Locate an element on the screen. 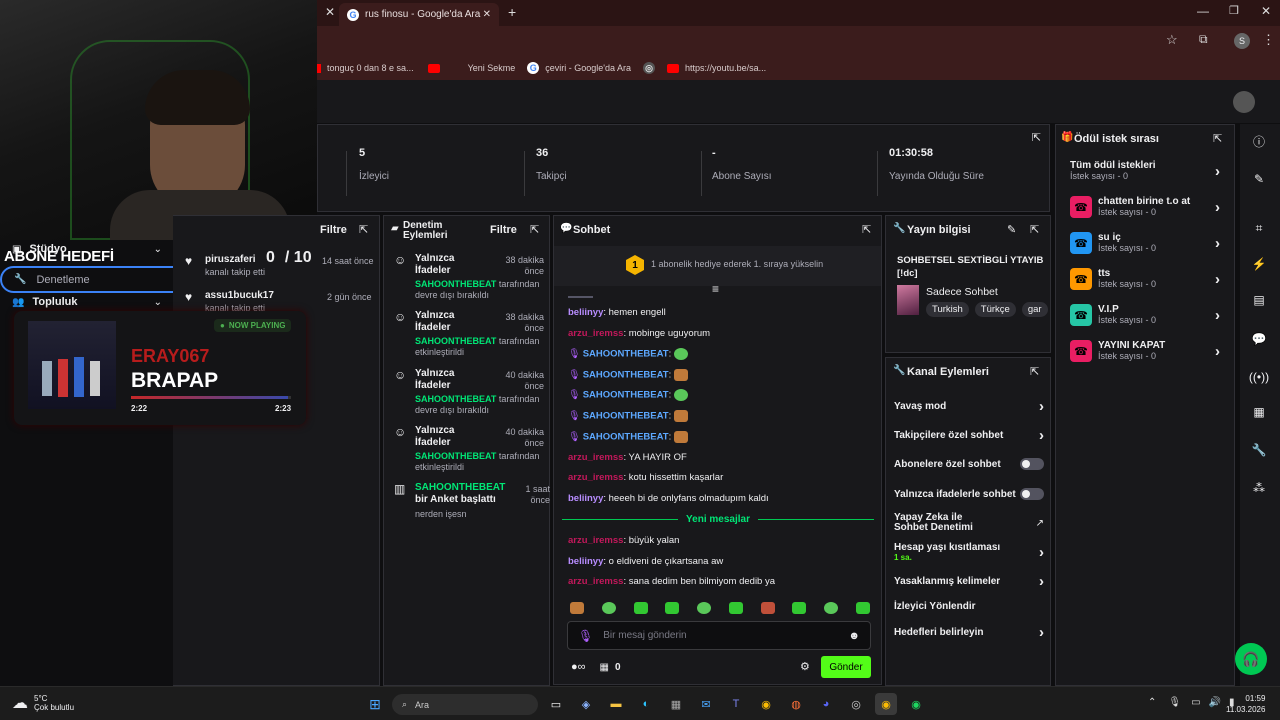  clock: 01:59 11.03.2026 is located at coordinates (1245, 704).